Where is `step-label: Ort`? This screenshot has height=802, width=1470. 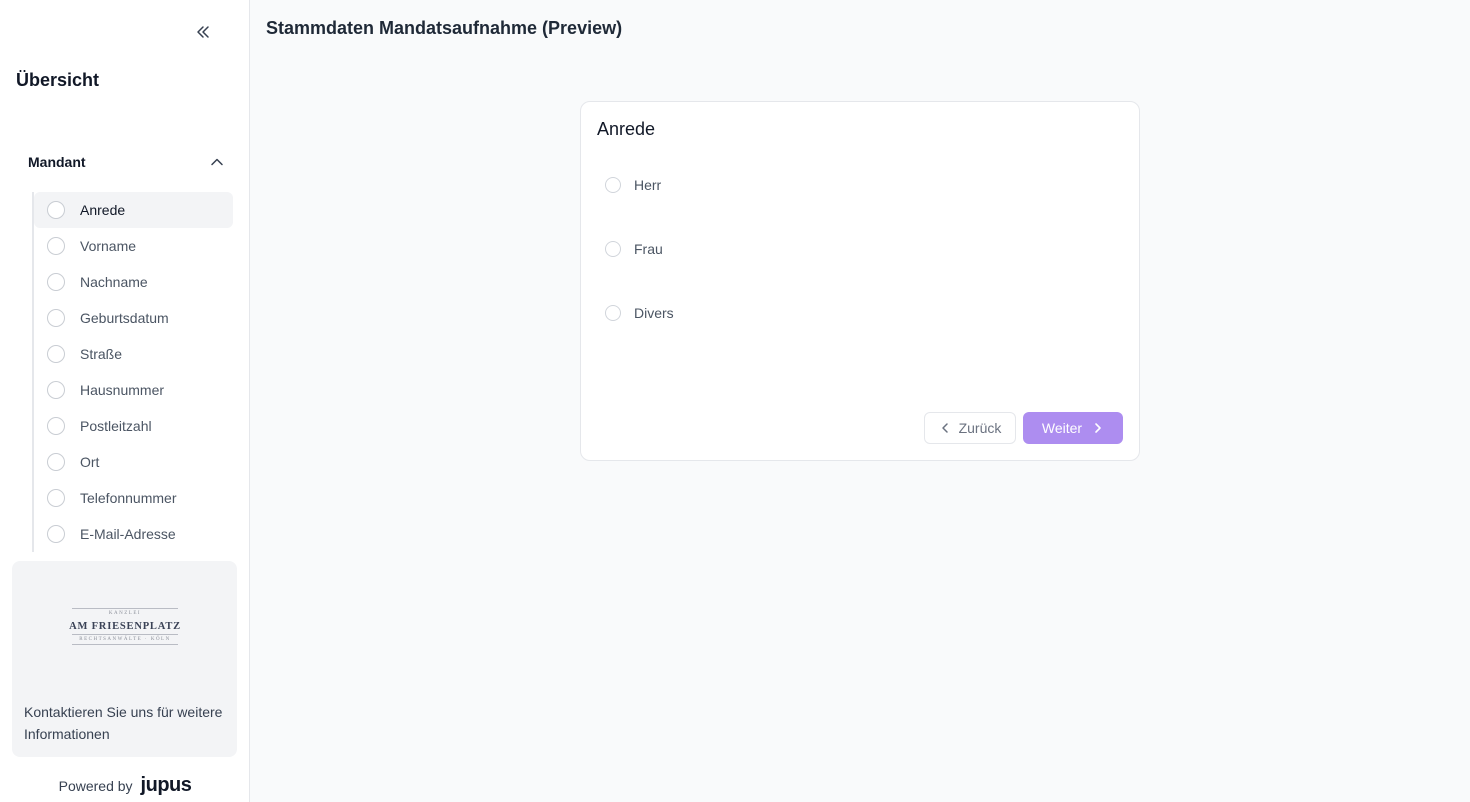 step-label: Ort is located at coordinates (90, 462).